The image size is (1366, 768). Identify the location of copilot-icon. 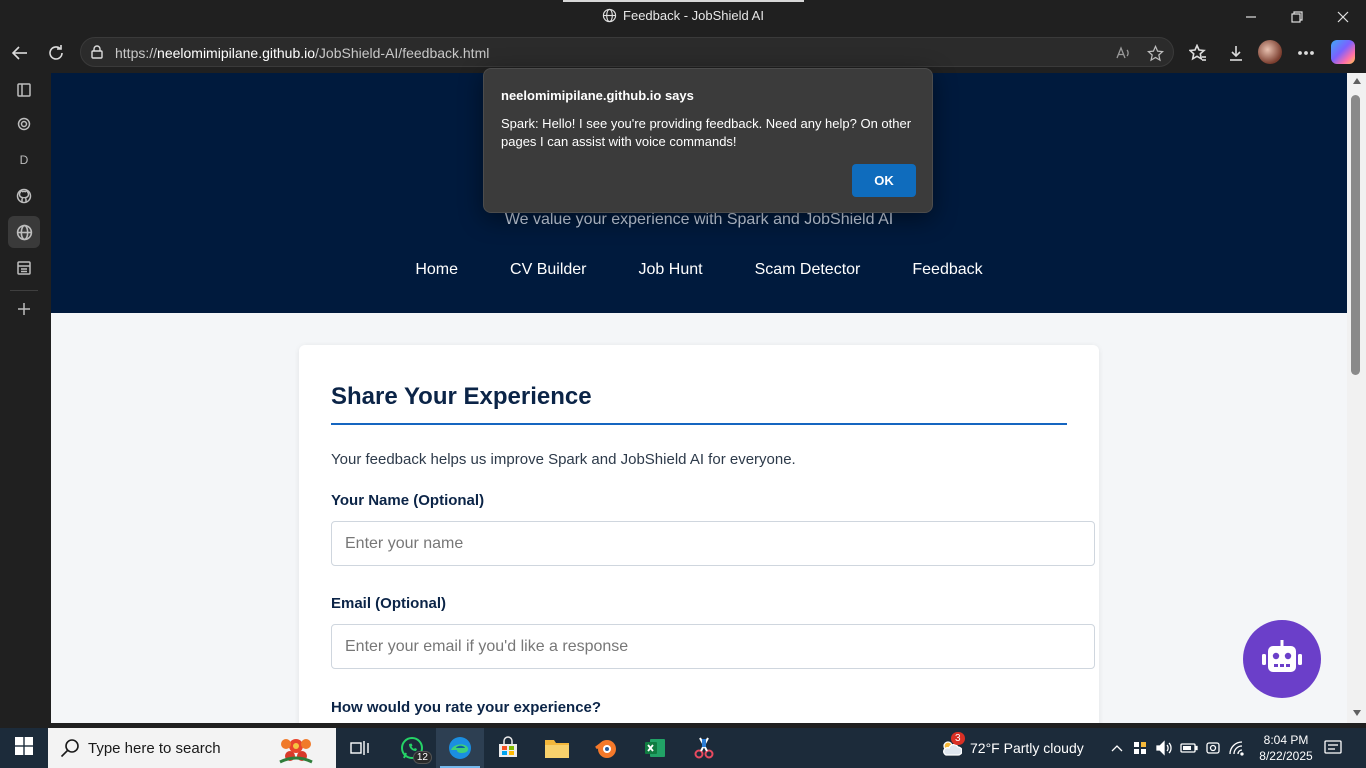
(1343, 52).